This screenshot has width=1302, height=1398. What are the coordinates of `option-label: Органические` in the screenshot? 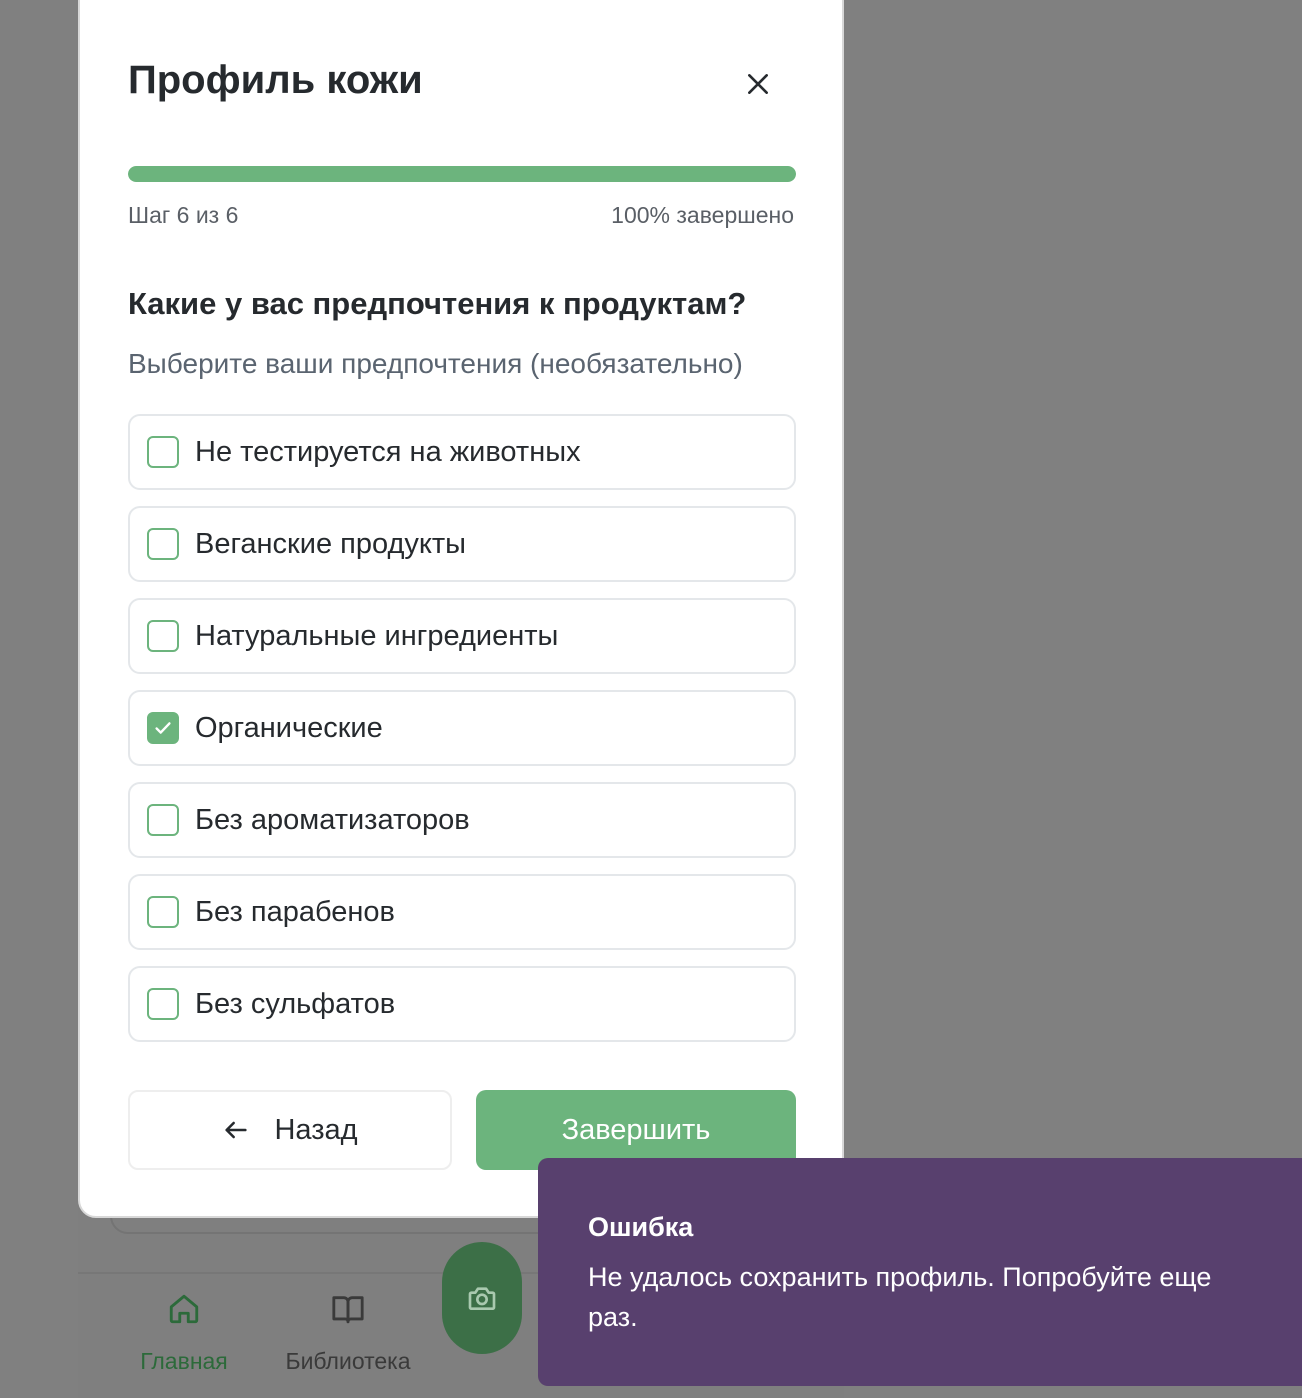 It's located at (289, 727).